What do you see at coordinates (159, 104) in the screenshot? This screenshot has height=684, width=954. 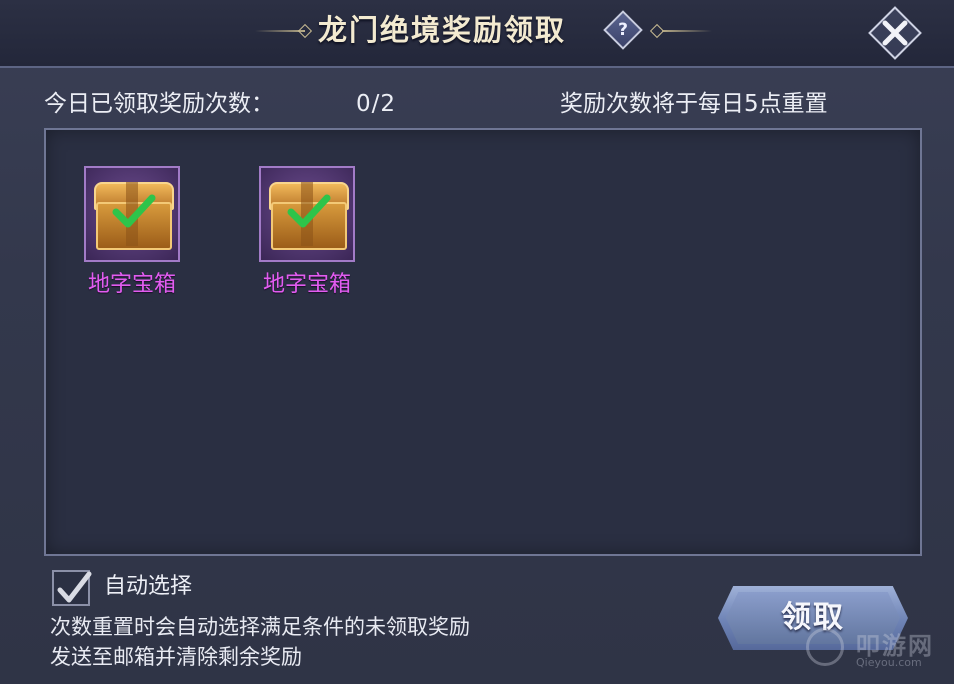 I see `claimed-count-label: 今日已领取奖励次数：` at bounding box center [159, 104].